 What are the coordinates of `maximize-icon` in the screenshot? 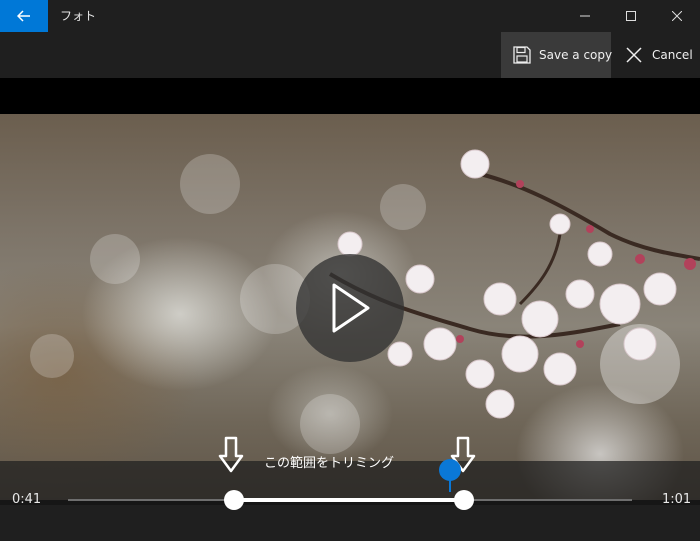 It's located at (631, 16).